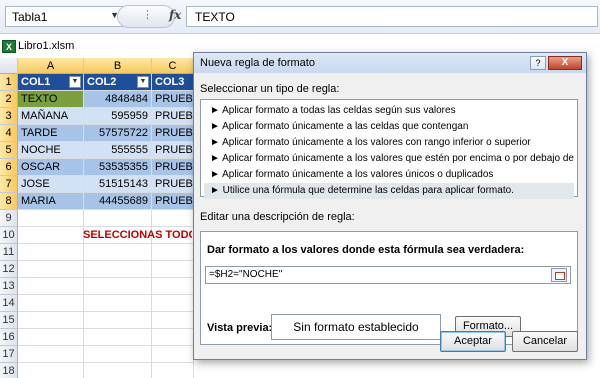  Describe the element at coordinates (118, 66) in the screenshot. I see `column-header-b: B` at that location.